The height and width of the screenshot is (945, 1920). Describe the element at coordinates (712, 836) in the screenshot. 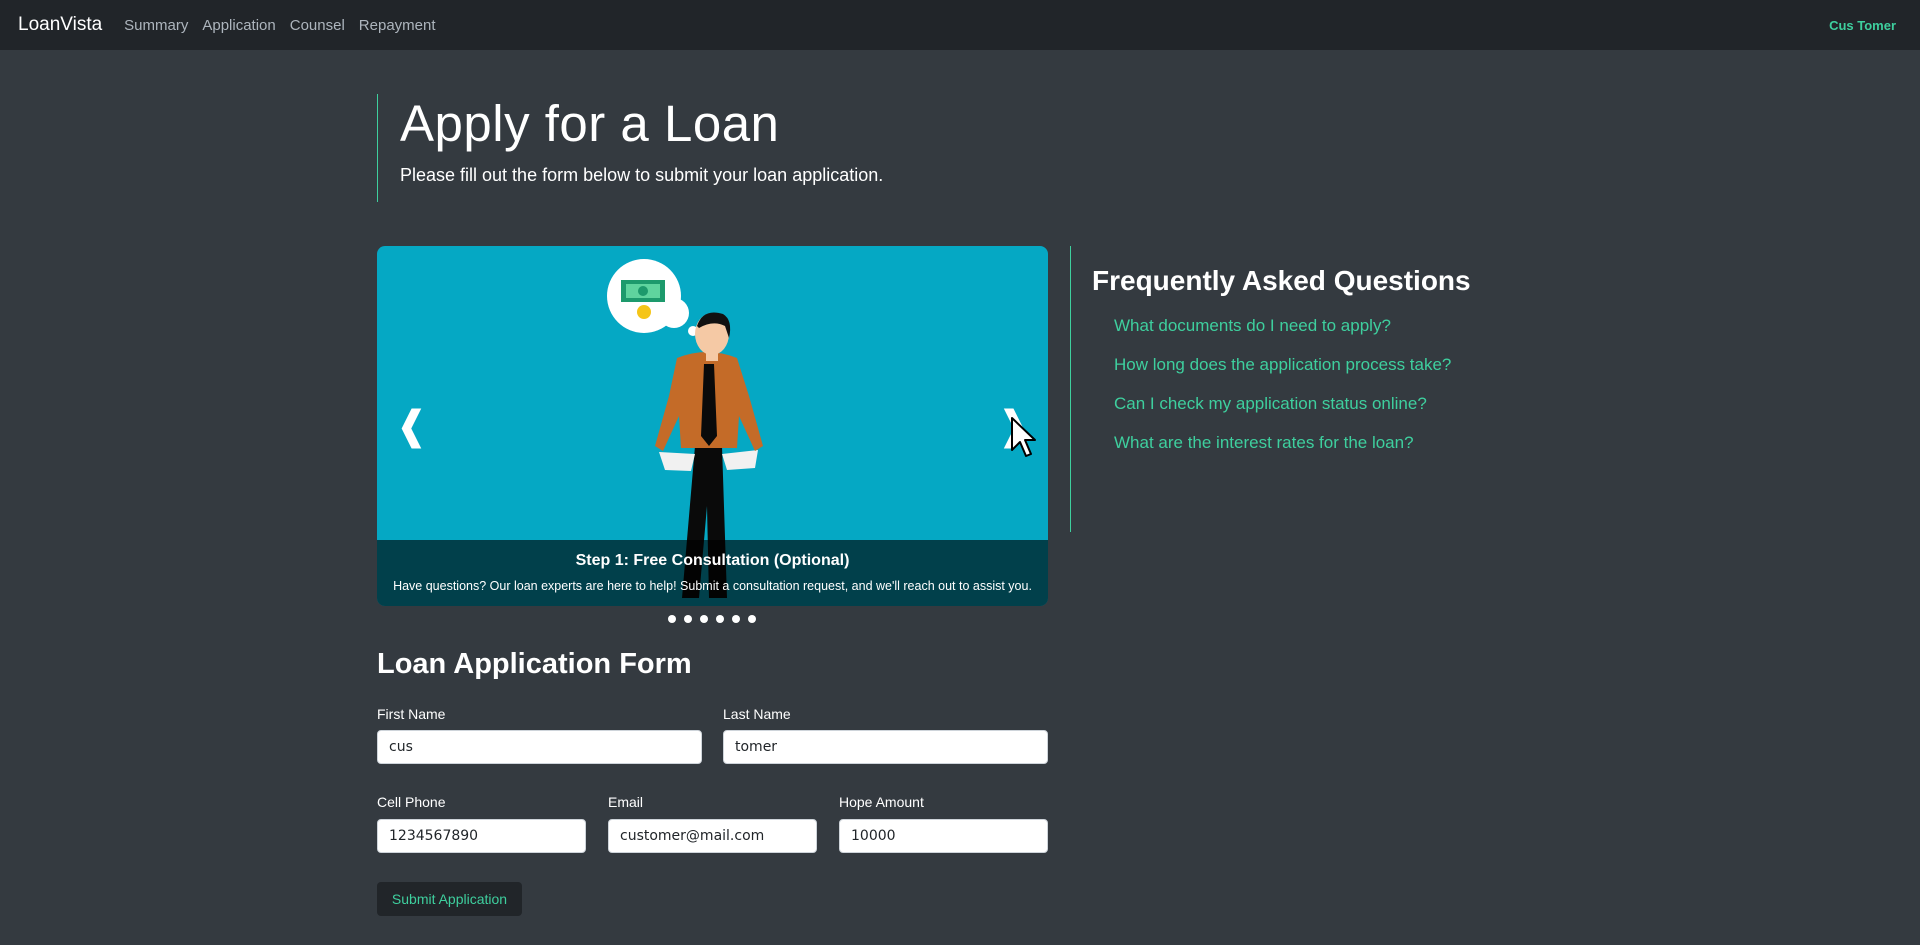

I see `email-field` at that location.